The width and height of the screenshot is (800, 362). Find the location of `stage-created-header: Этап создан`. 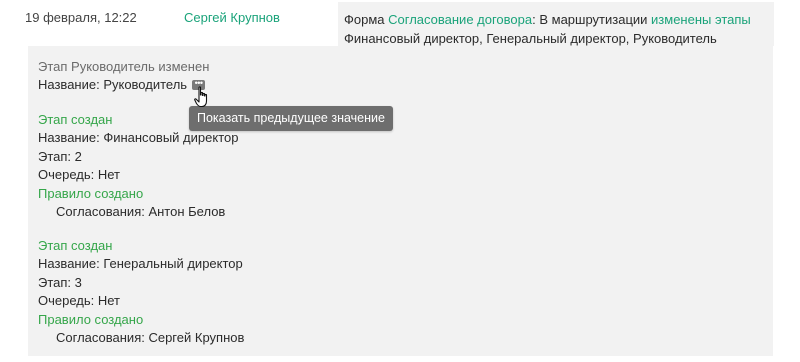

stage-created-header: Этап создан is located at coordinates (75, 245).